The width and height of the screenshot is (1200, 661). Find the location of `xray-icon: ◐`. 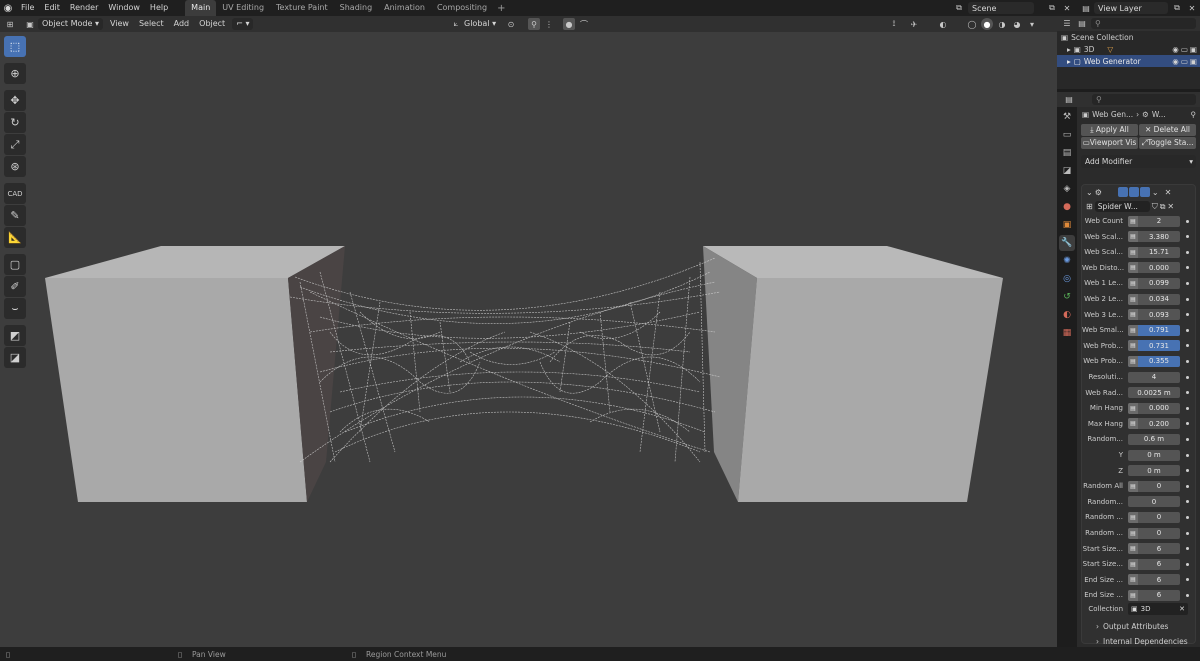

xray-icon: ◐ is located at coordinates (943, 24).